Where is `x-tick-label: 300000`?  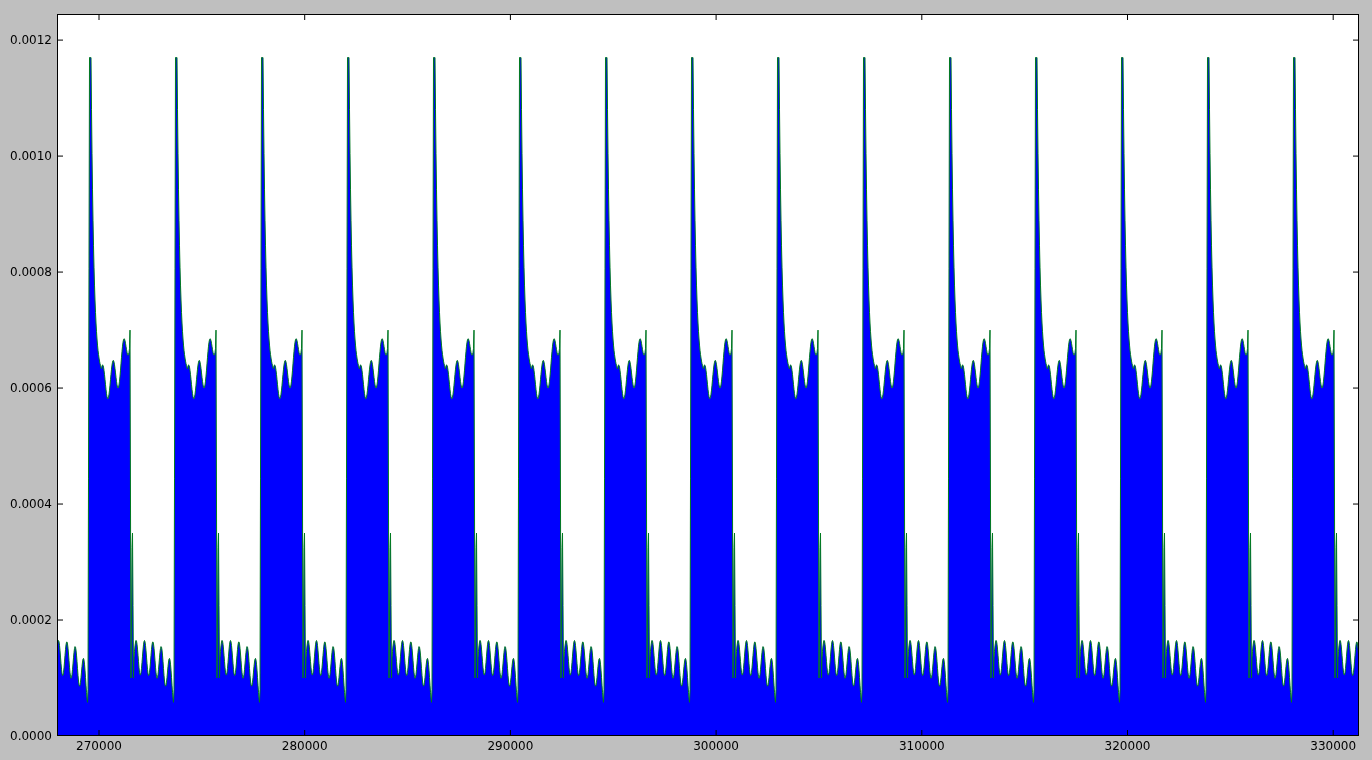
x-tick-label: 300000 is located at coordinates (716, 746).